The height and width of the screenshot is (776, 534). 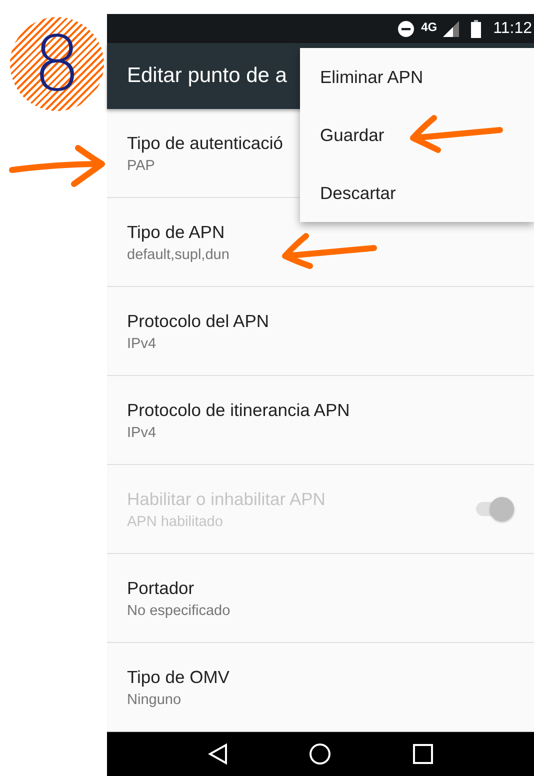 I want to click on setting-title: Protocolo del APN, so click(x=198, y=321).